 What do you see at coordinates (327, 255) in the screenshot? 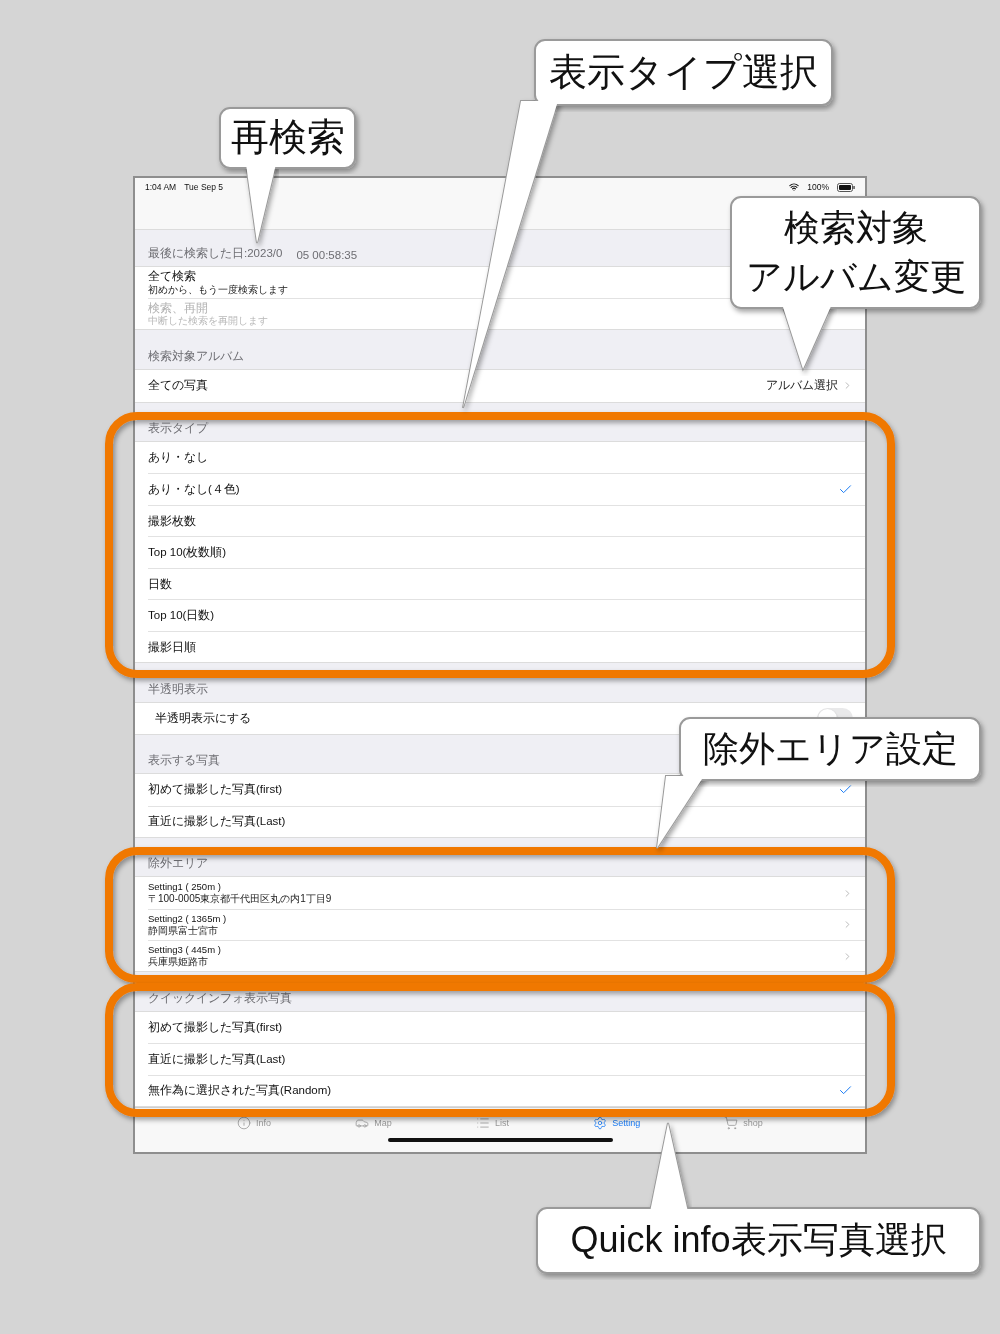
I see `section-header: 05 00:58:35` at bounding box center [327, 255].